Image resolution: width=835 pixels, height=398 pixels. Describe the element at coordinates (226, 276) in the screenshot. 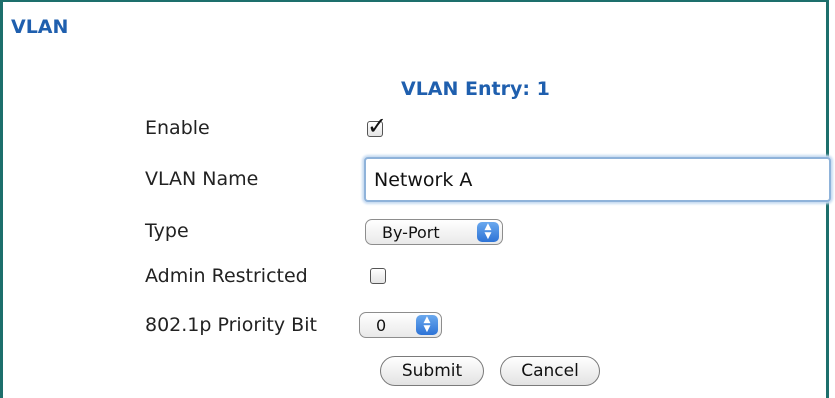

I see `admin-restricted-label: Admin Restricted` at that location.